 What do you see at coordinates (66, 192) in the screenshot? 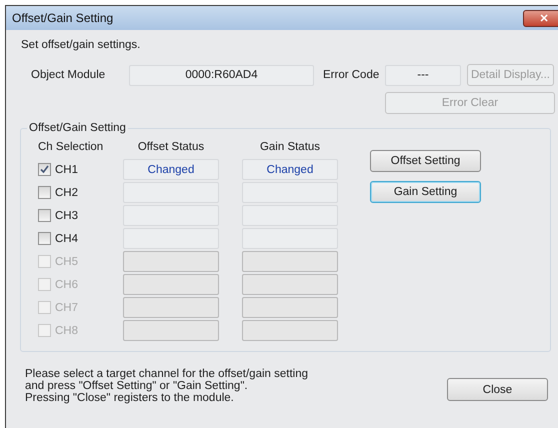
I see `channel-label: CH2` at bounding box center [66, 192].